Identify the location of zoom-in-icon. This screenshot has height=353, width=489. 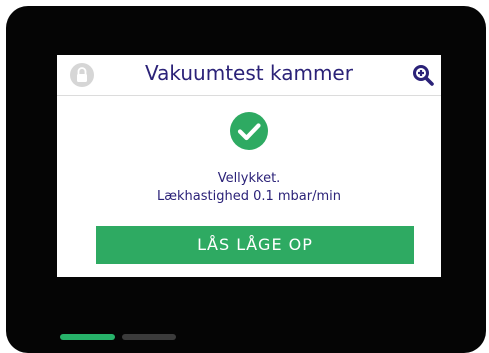
(423, 75).